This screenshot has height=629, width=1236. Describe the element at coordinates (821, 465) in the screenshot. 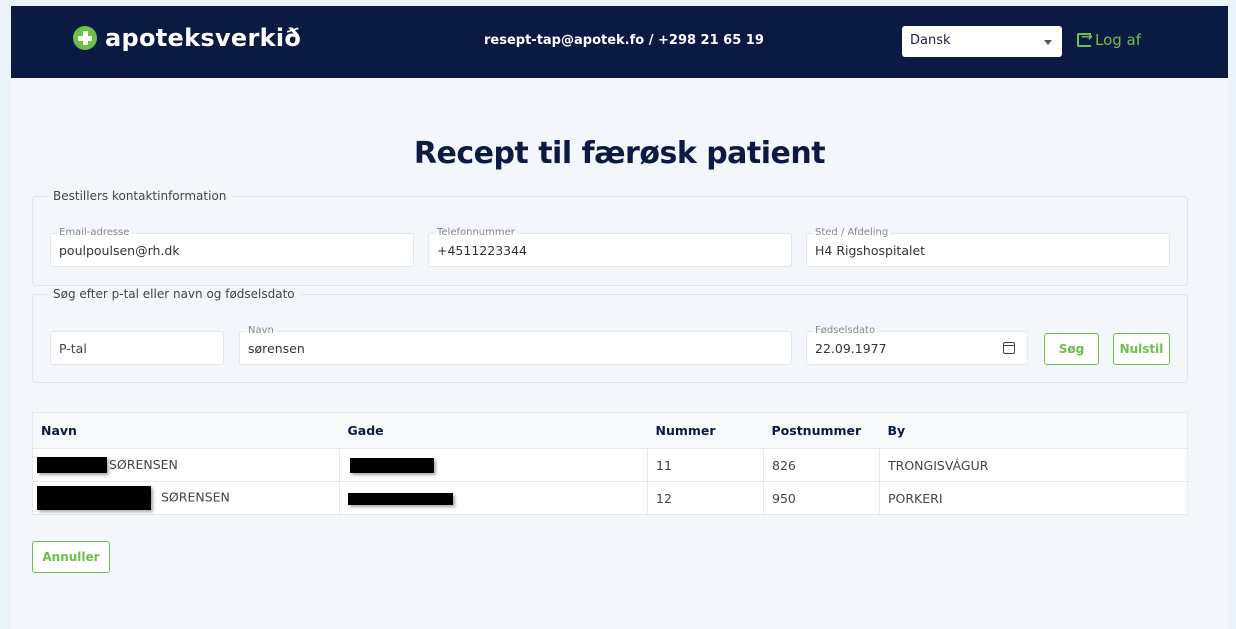

I see `cell-postcode: 826` at that location.